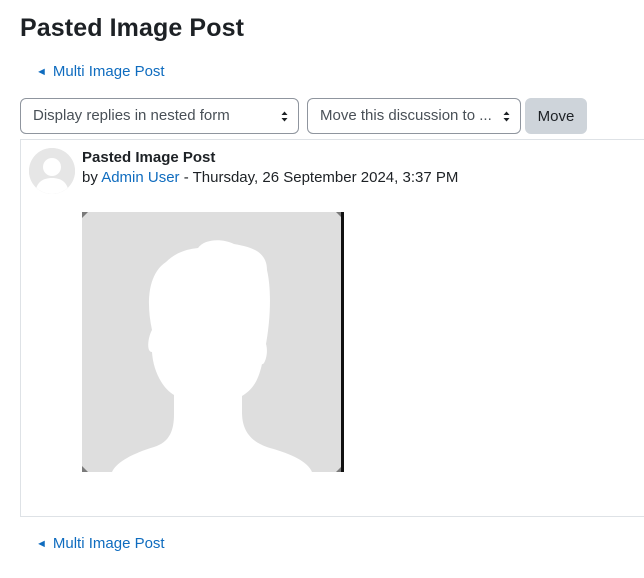 This screenshot has height=578, width=644. Describe the element at coordinates (149, 157) in the screenshot. I see `post-subject: Pasted Image Post` at that location.